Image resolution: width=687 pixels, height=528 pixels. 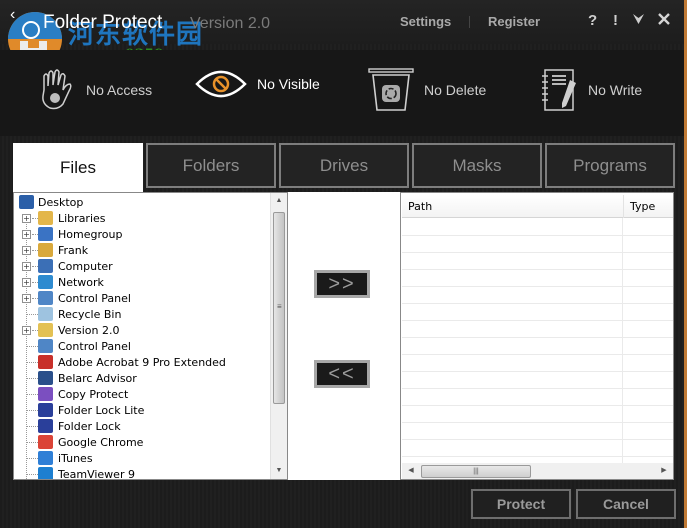 I want to click on tree-item-label: Adobe Acrobat 9 Pro Extended, so click(x=142, y=362).